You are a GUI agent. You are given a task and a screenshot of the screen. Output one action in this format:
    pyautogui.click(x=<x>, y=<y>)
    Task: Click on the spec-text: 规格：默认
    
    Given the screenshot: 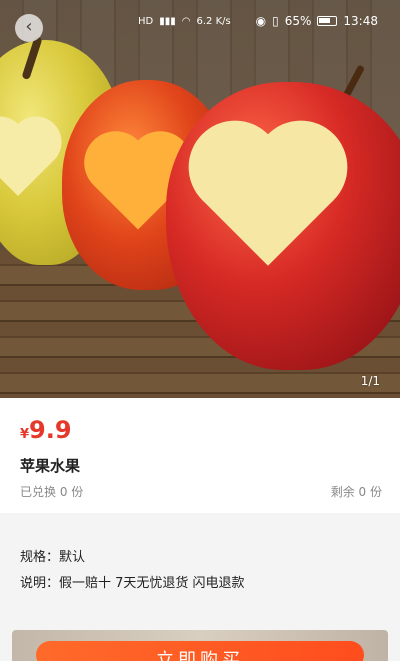 What is the action you would take?
    pyautogui.click(x=53, y=557)
    